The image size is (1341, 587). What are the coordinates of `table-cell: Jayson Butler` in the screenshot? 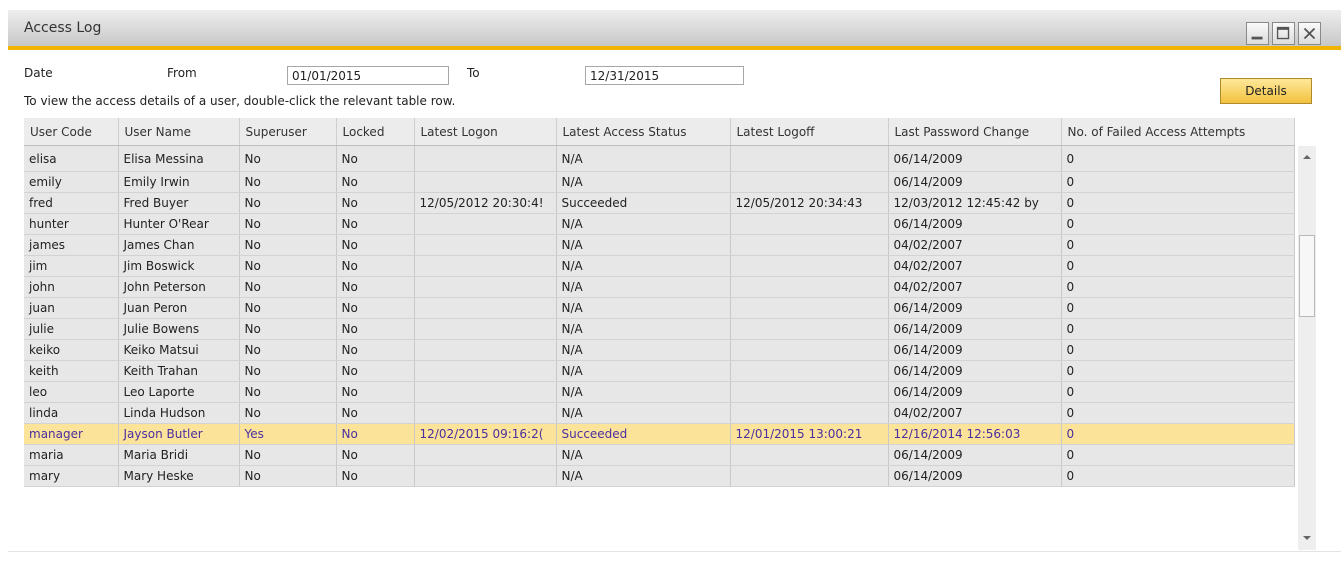 It's located at (179, 434).